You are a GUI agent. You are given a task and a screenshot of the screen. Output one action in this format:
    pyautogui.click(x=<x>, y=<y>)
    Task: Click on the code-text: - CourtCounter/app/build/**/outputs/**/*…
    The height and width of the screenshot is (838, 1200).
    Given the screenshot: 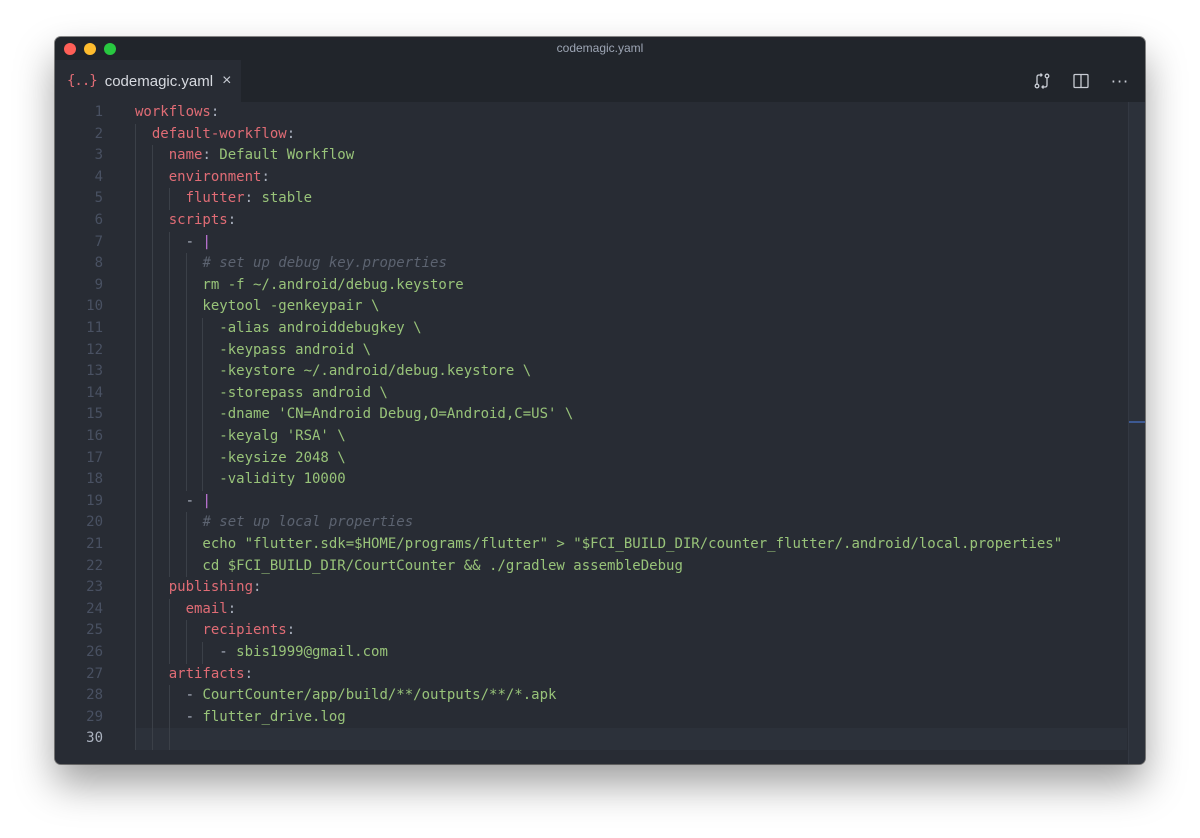 What is the action you would take?
    pyautogui.click(x=346, y=696)
    